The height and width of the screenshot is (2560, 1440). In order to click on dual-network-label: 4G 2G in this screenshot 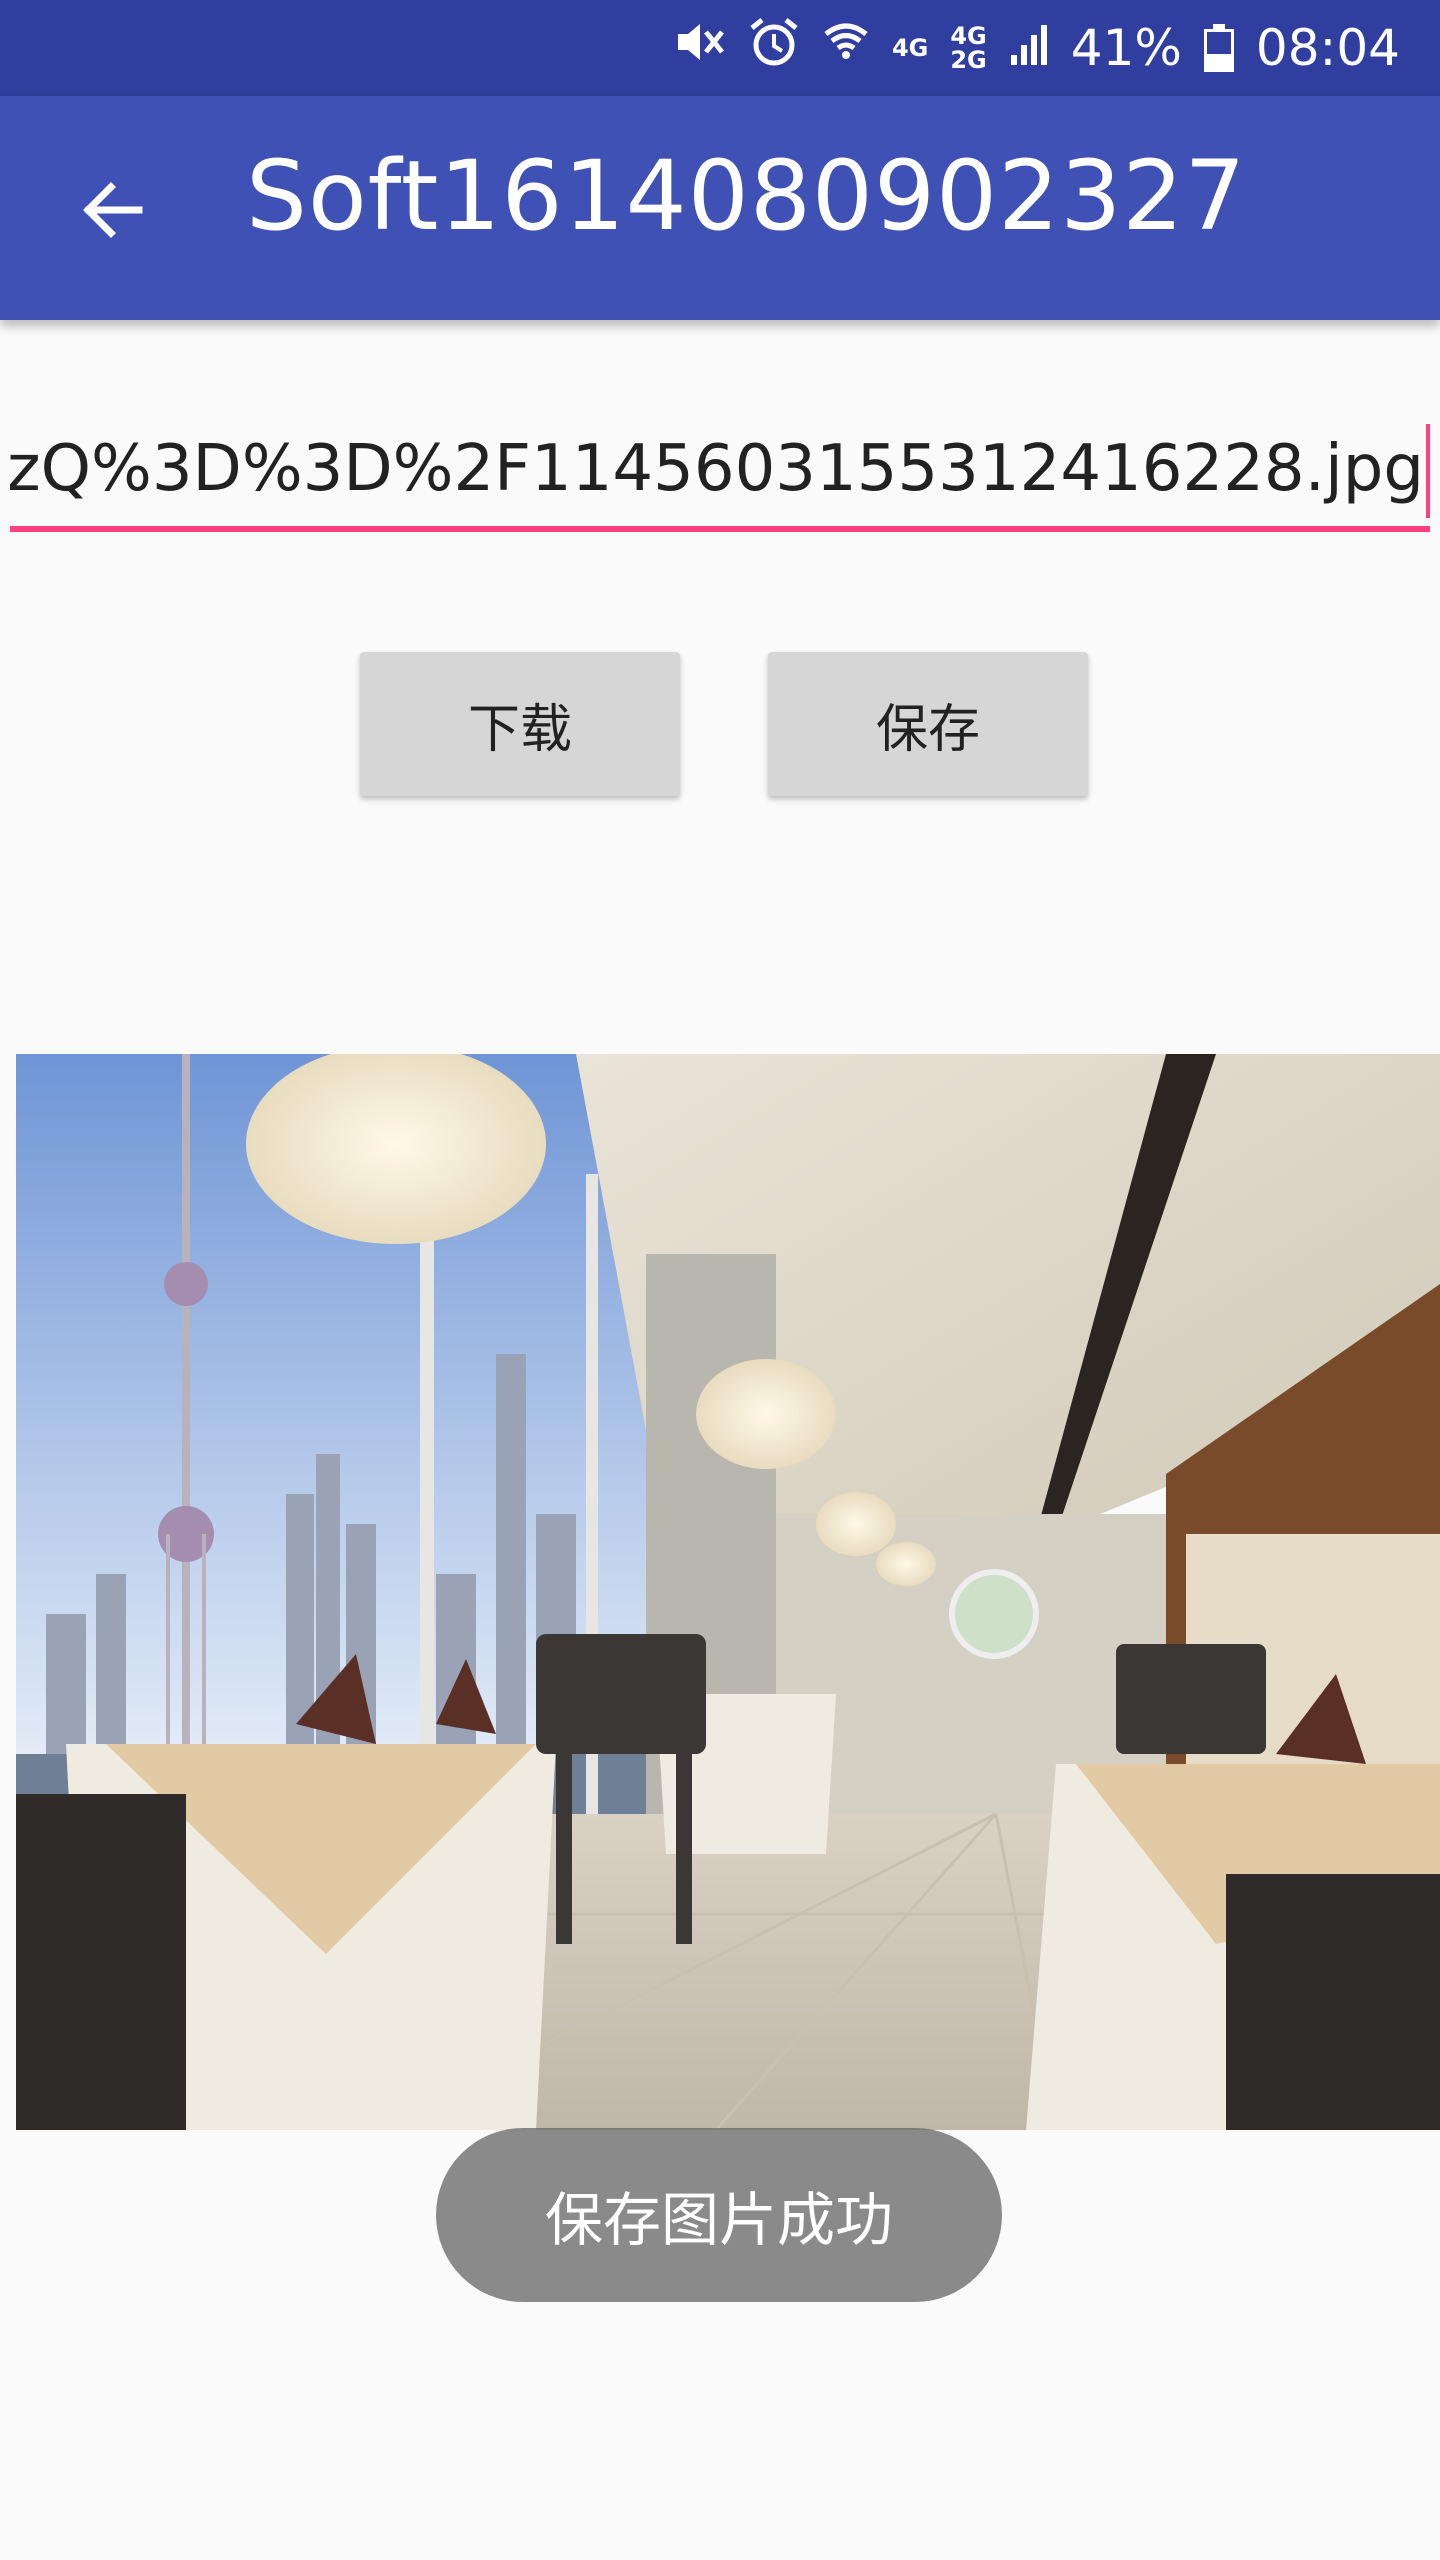, I will do `click(968, 48)`.